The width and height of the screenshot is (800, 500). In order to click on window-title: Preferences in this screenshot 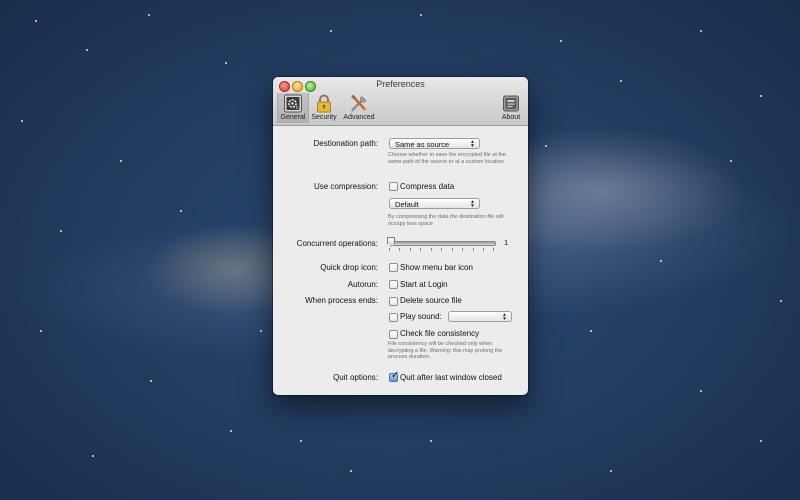, I will do `click(400, 84)`.